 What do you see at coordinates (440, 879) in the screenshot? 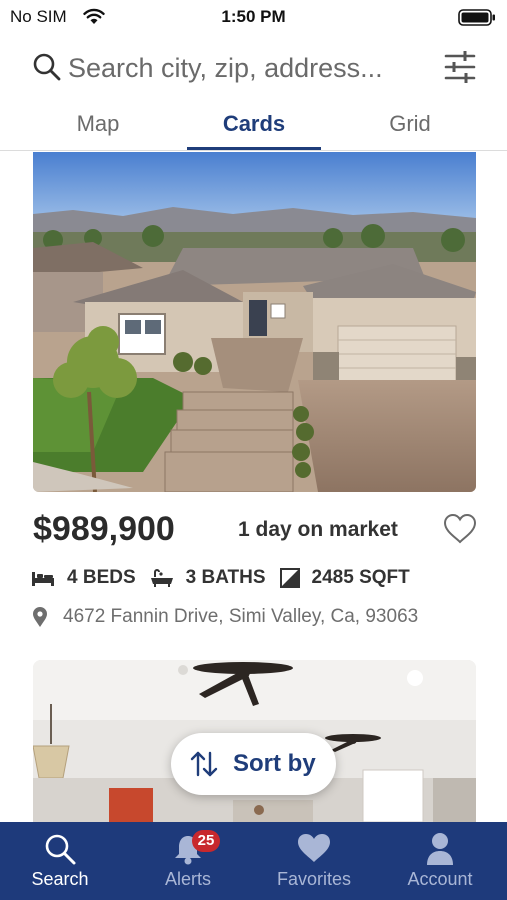
I see `nav-account-label: Account` at bounding box center [440, 879].